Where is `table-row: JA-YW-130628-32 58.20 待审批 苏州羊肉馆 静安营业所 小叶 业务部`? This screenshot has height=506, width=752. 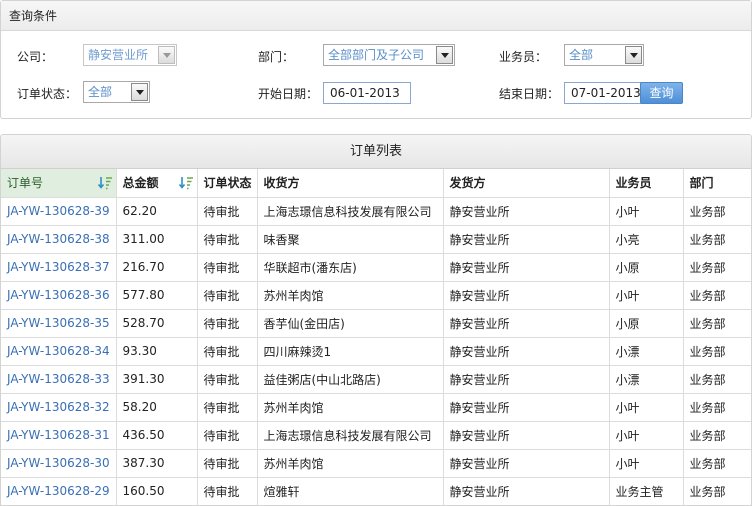 table-row: JA-YW-130628-32 58.20 待审批 苏州羊肉馆 静安营业所 小叶 业务部 is located at coordinates (376, 407).